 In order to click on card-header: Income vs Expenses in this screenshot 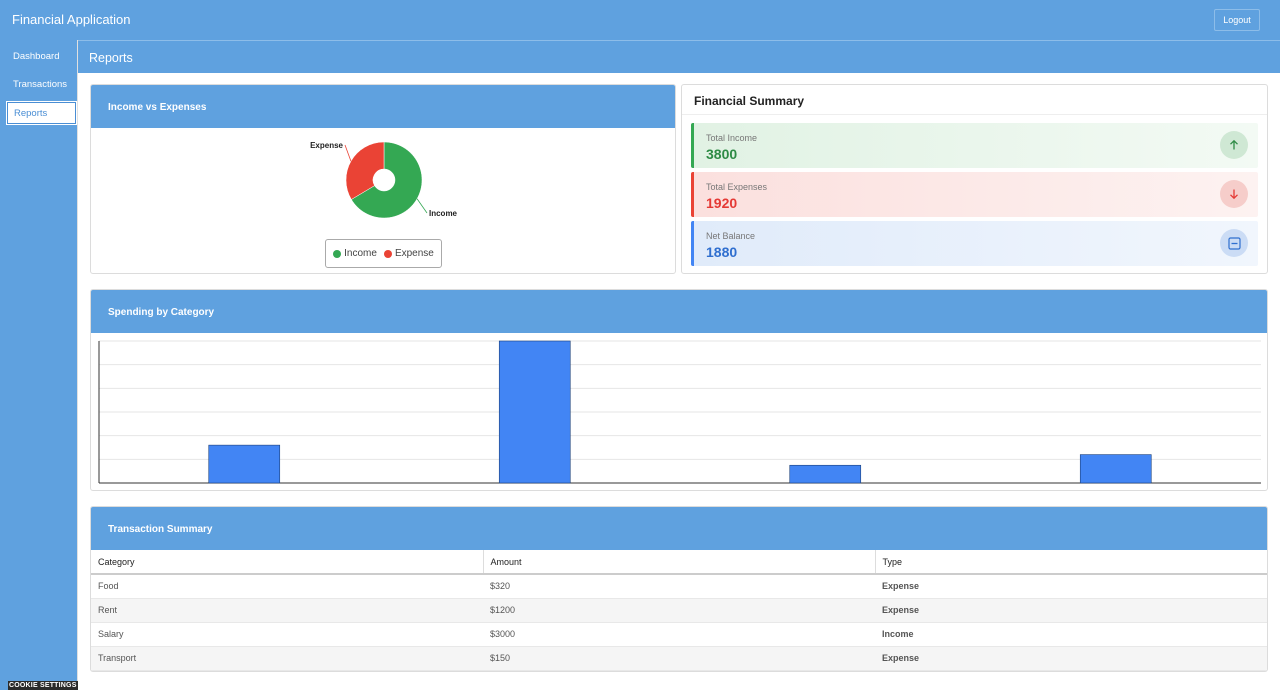, I will do `click(383, 106)`.